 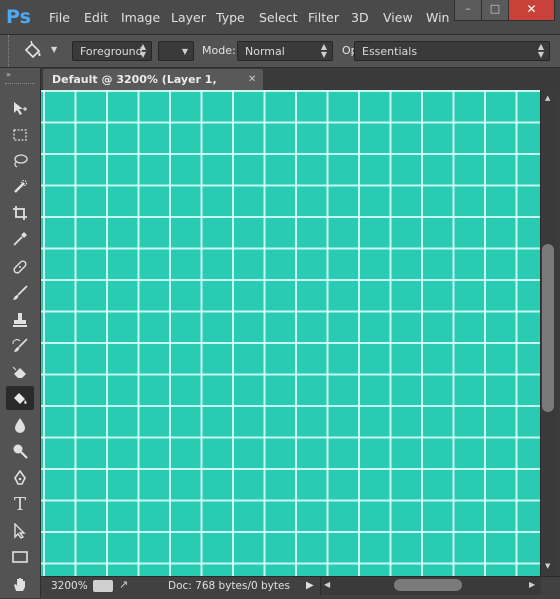 I want to click on menu-window: Win, so click(x=437, y=18).